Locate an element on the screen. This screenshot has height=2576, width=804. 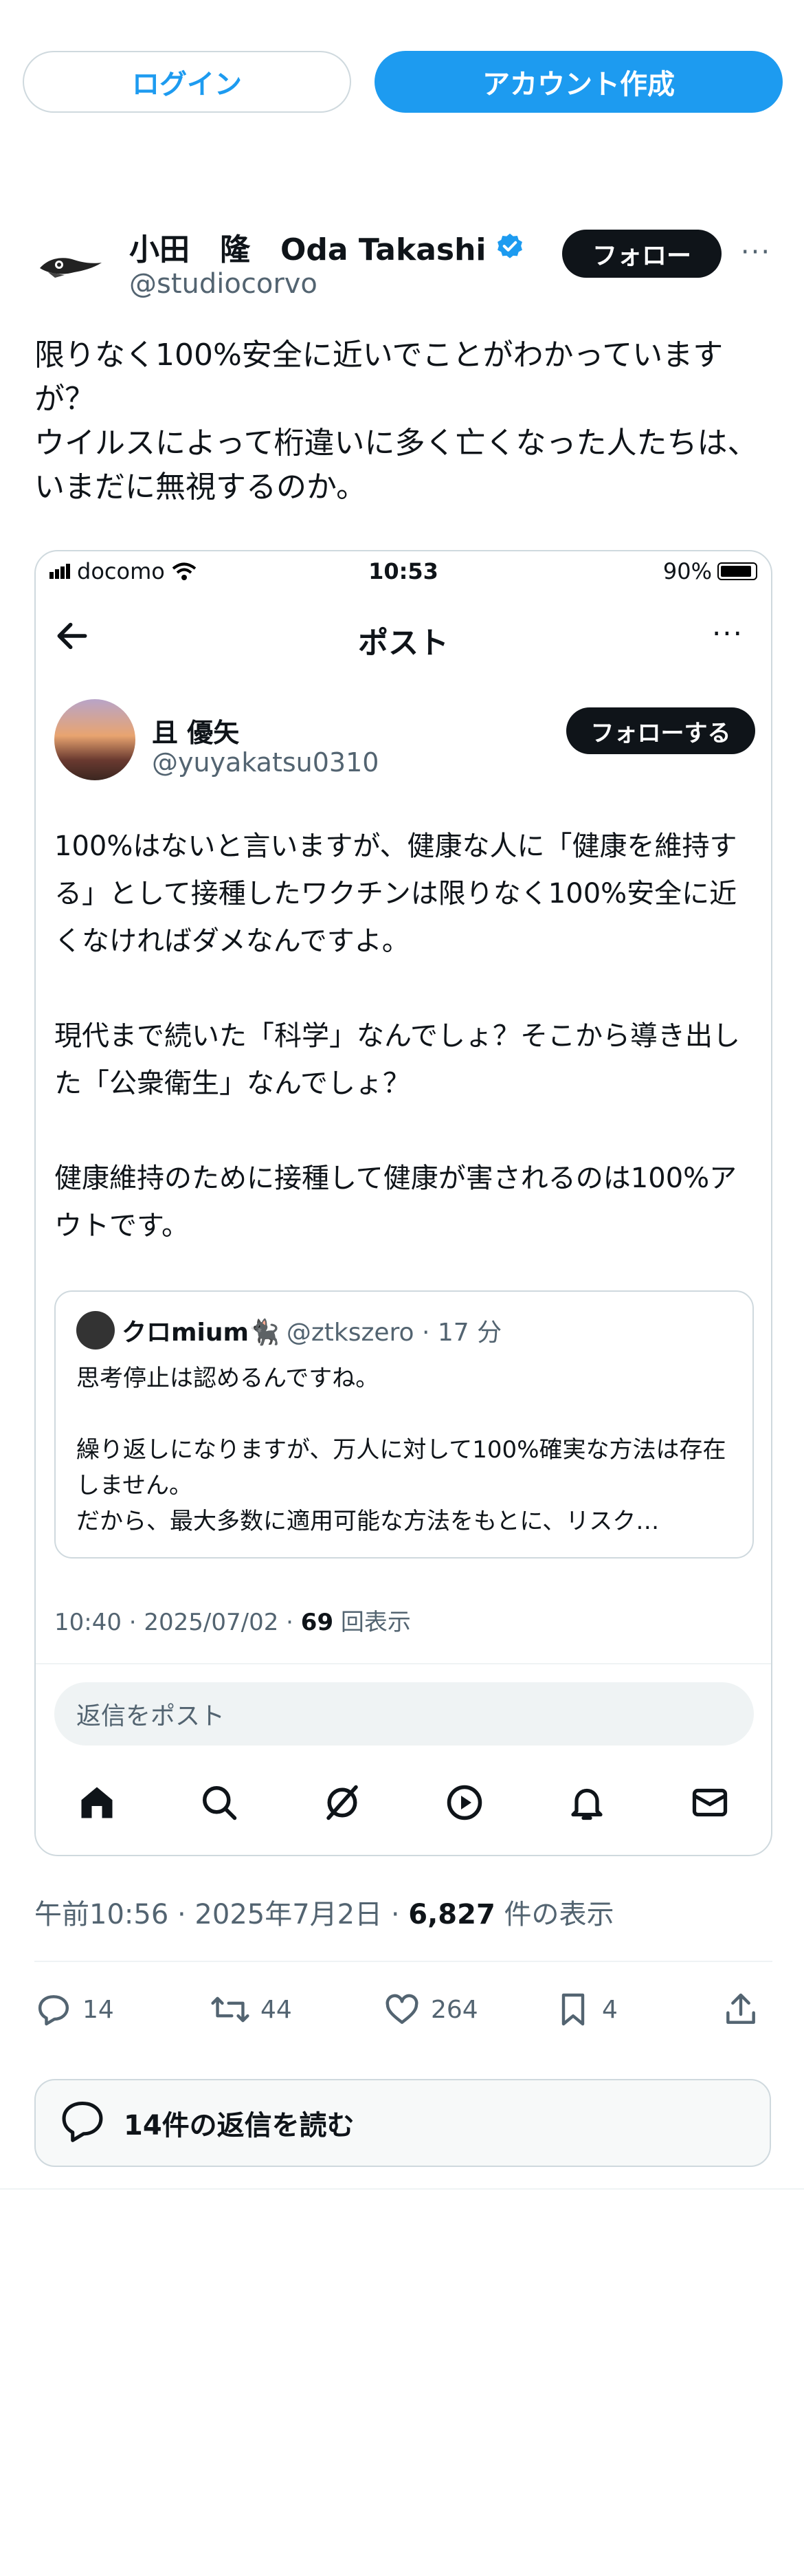
repost-icon is located at coordinates (230, 2009).